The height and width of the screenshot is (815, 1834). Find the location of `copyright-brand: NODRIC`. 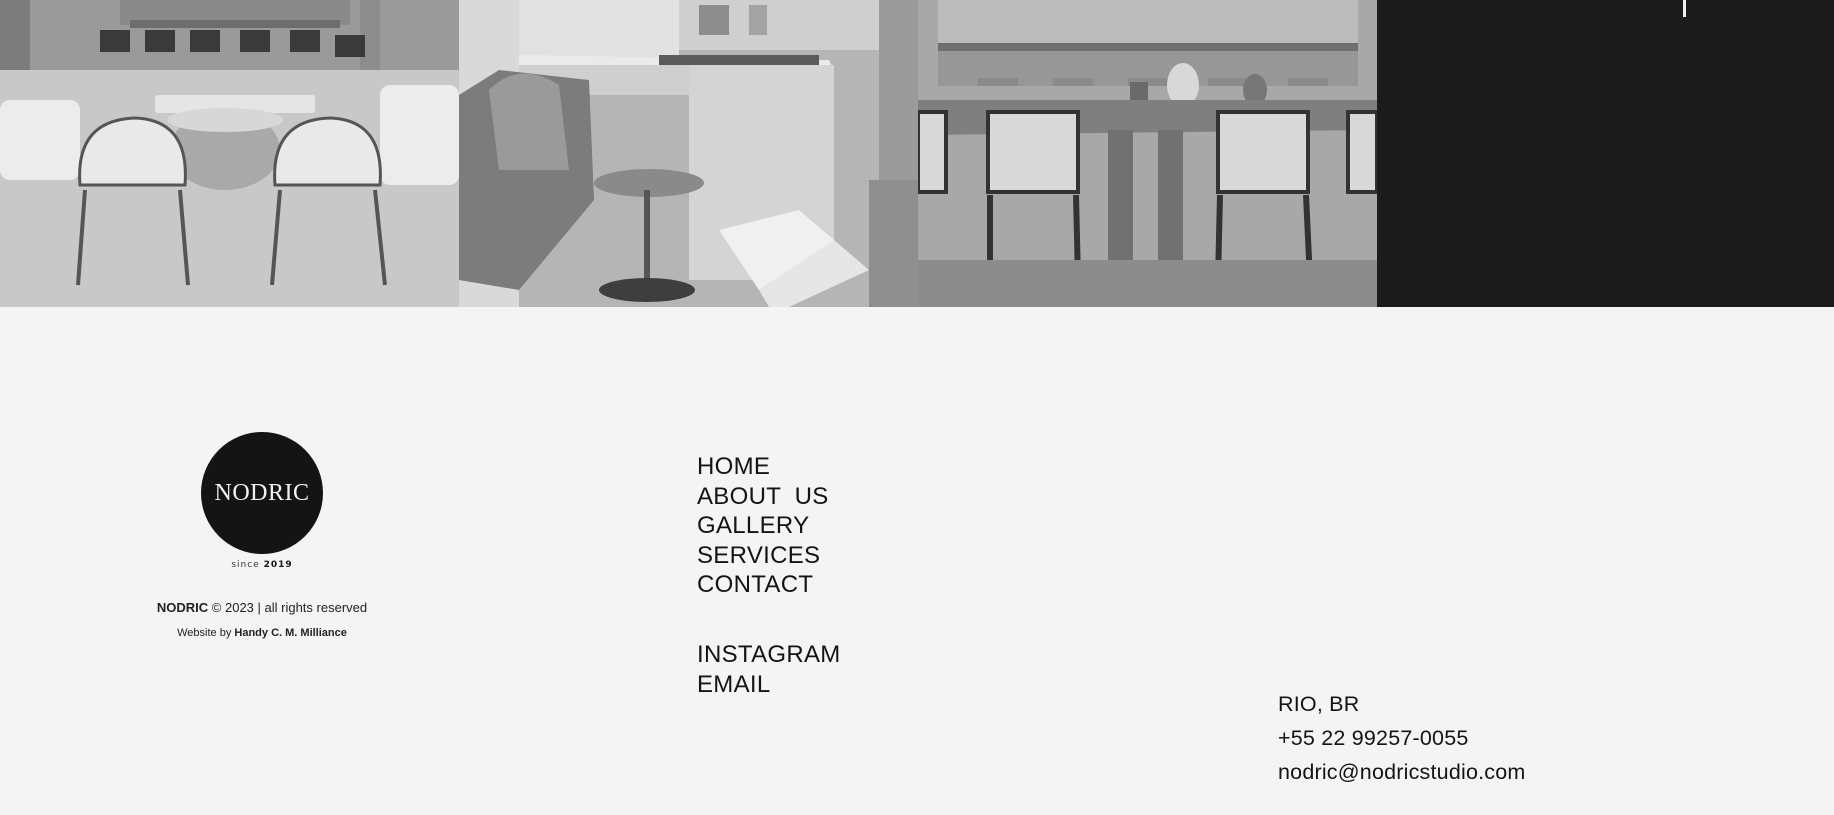

copyright-brand: NODRIC is located at coordinates (182, 607).